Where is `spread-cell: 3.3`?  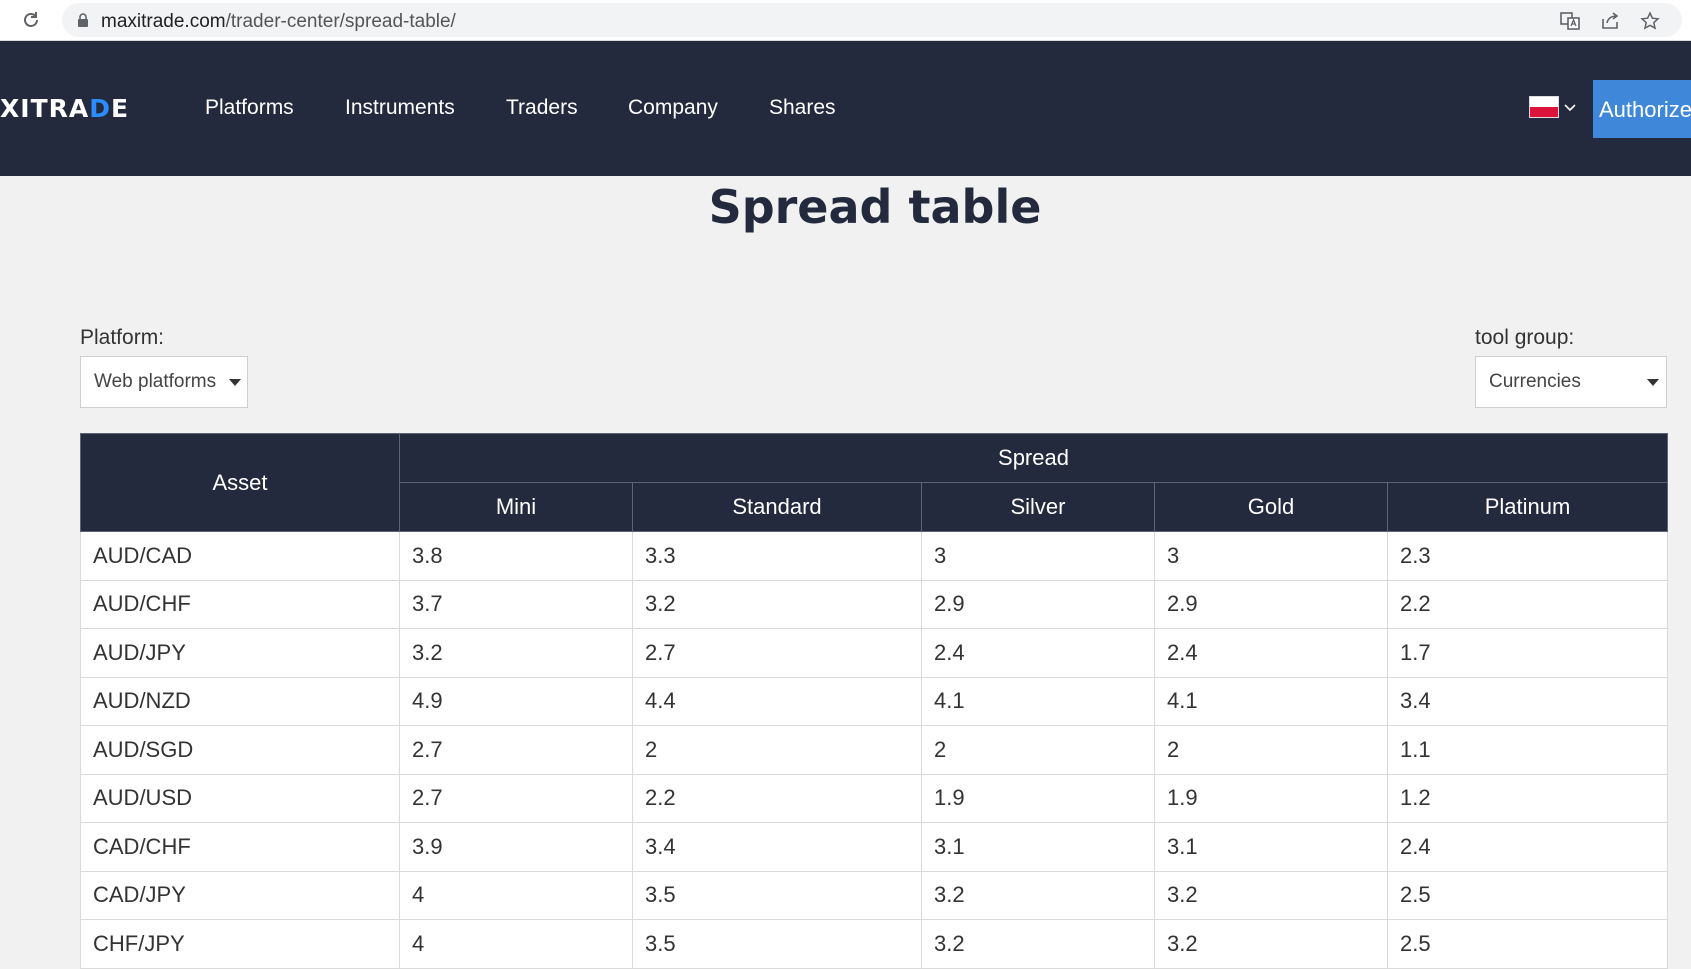 spread-cell: 3.3 is located at coordinates (777, 556).